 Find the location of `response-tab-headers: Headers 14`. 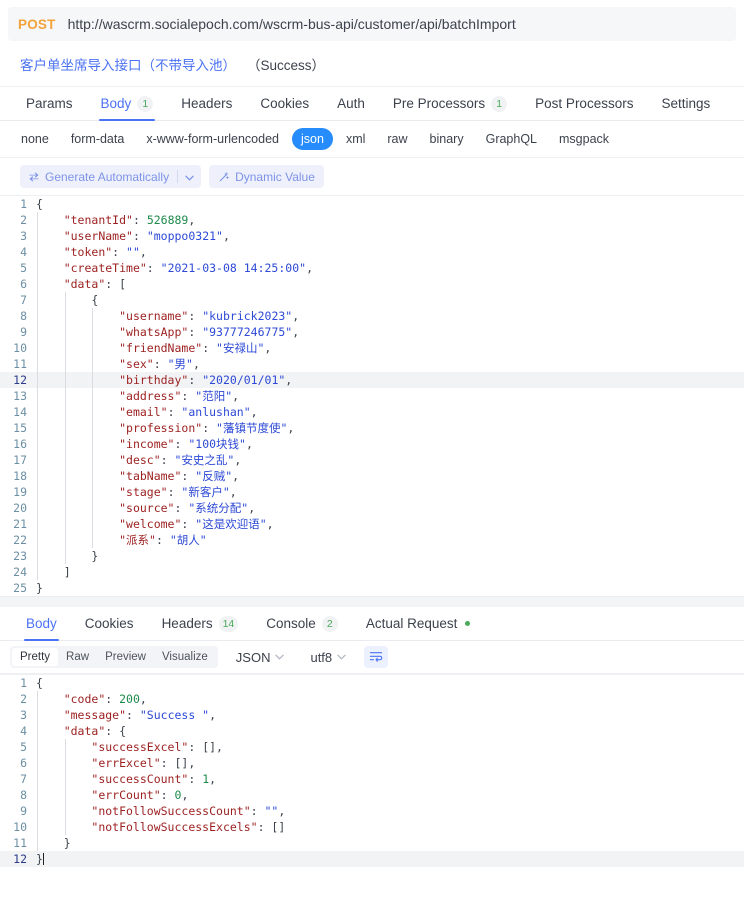

response-tab-headers: Headers 14 is located at coordinates (200, 623).